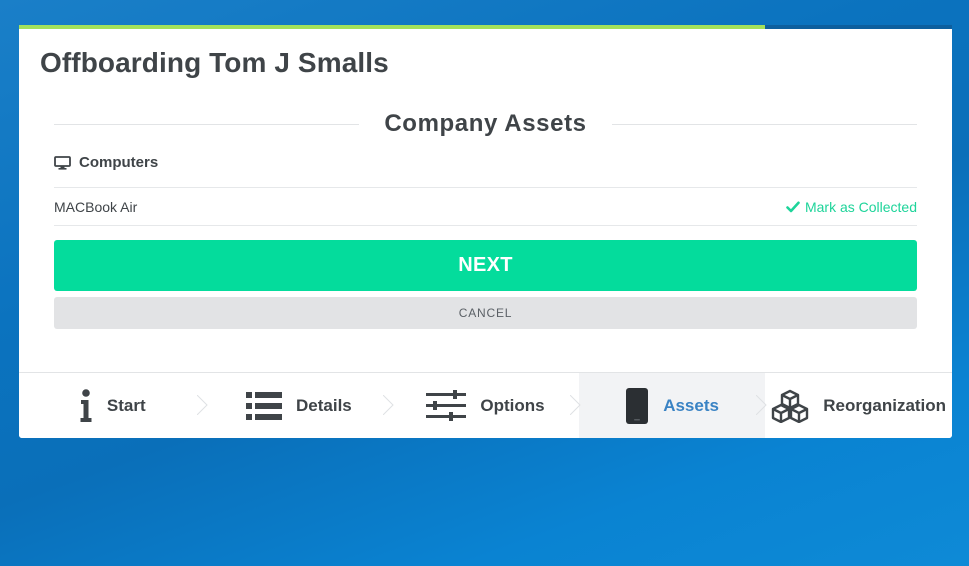 The image size is (969, 566). I want to click on checkmark-icon, so click(793, 206).